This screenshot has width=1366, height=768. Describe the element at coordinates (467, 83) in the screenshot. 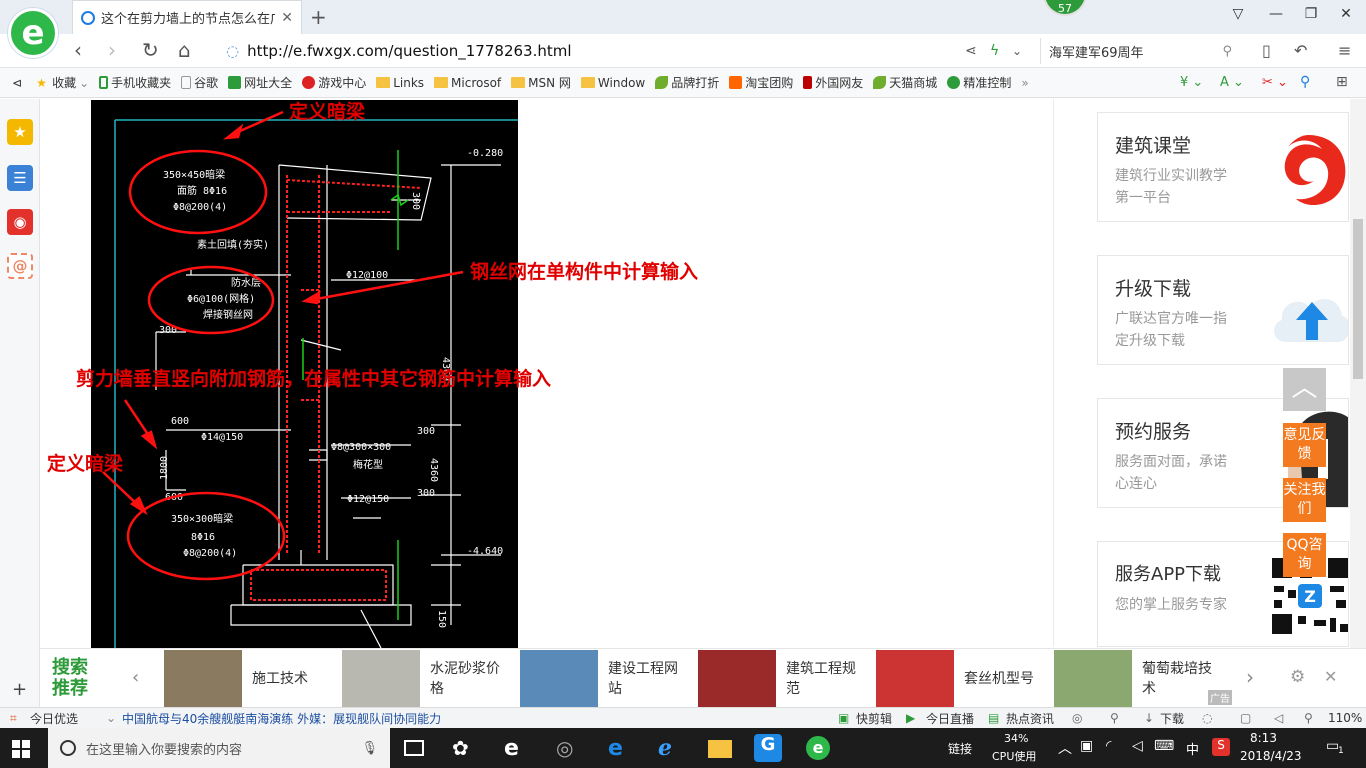

I see `bookmark-folder: Microsof` at that location.